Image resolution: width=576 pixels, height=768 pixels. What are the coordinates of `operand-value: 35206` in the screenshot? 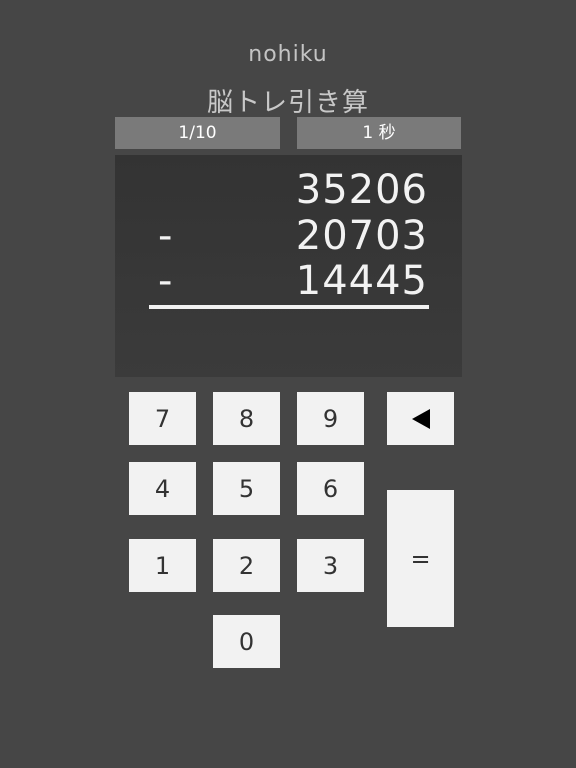 It's located at (361, 190).